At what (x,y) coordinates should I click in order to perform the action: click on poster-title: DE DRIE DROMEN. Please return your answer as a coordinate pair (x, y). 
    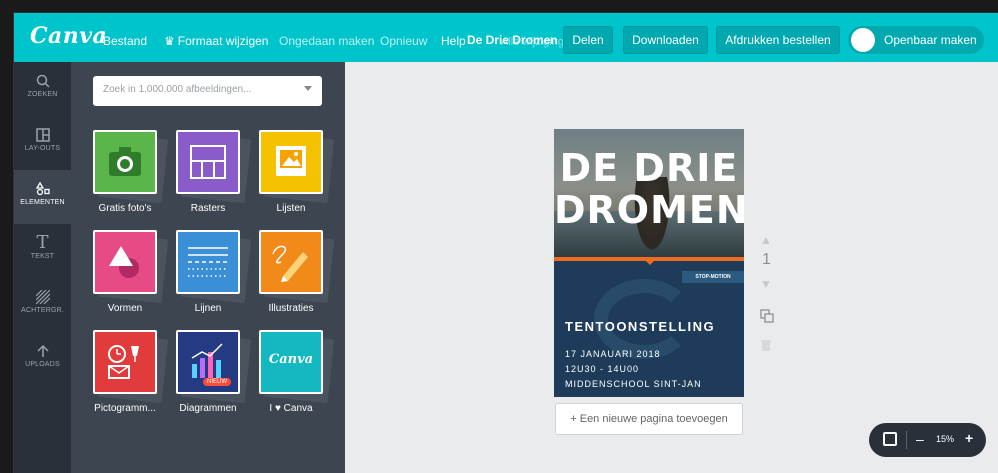
    Looking at the image, I should click on (649, 189).